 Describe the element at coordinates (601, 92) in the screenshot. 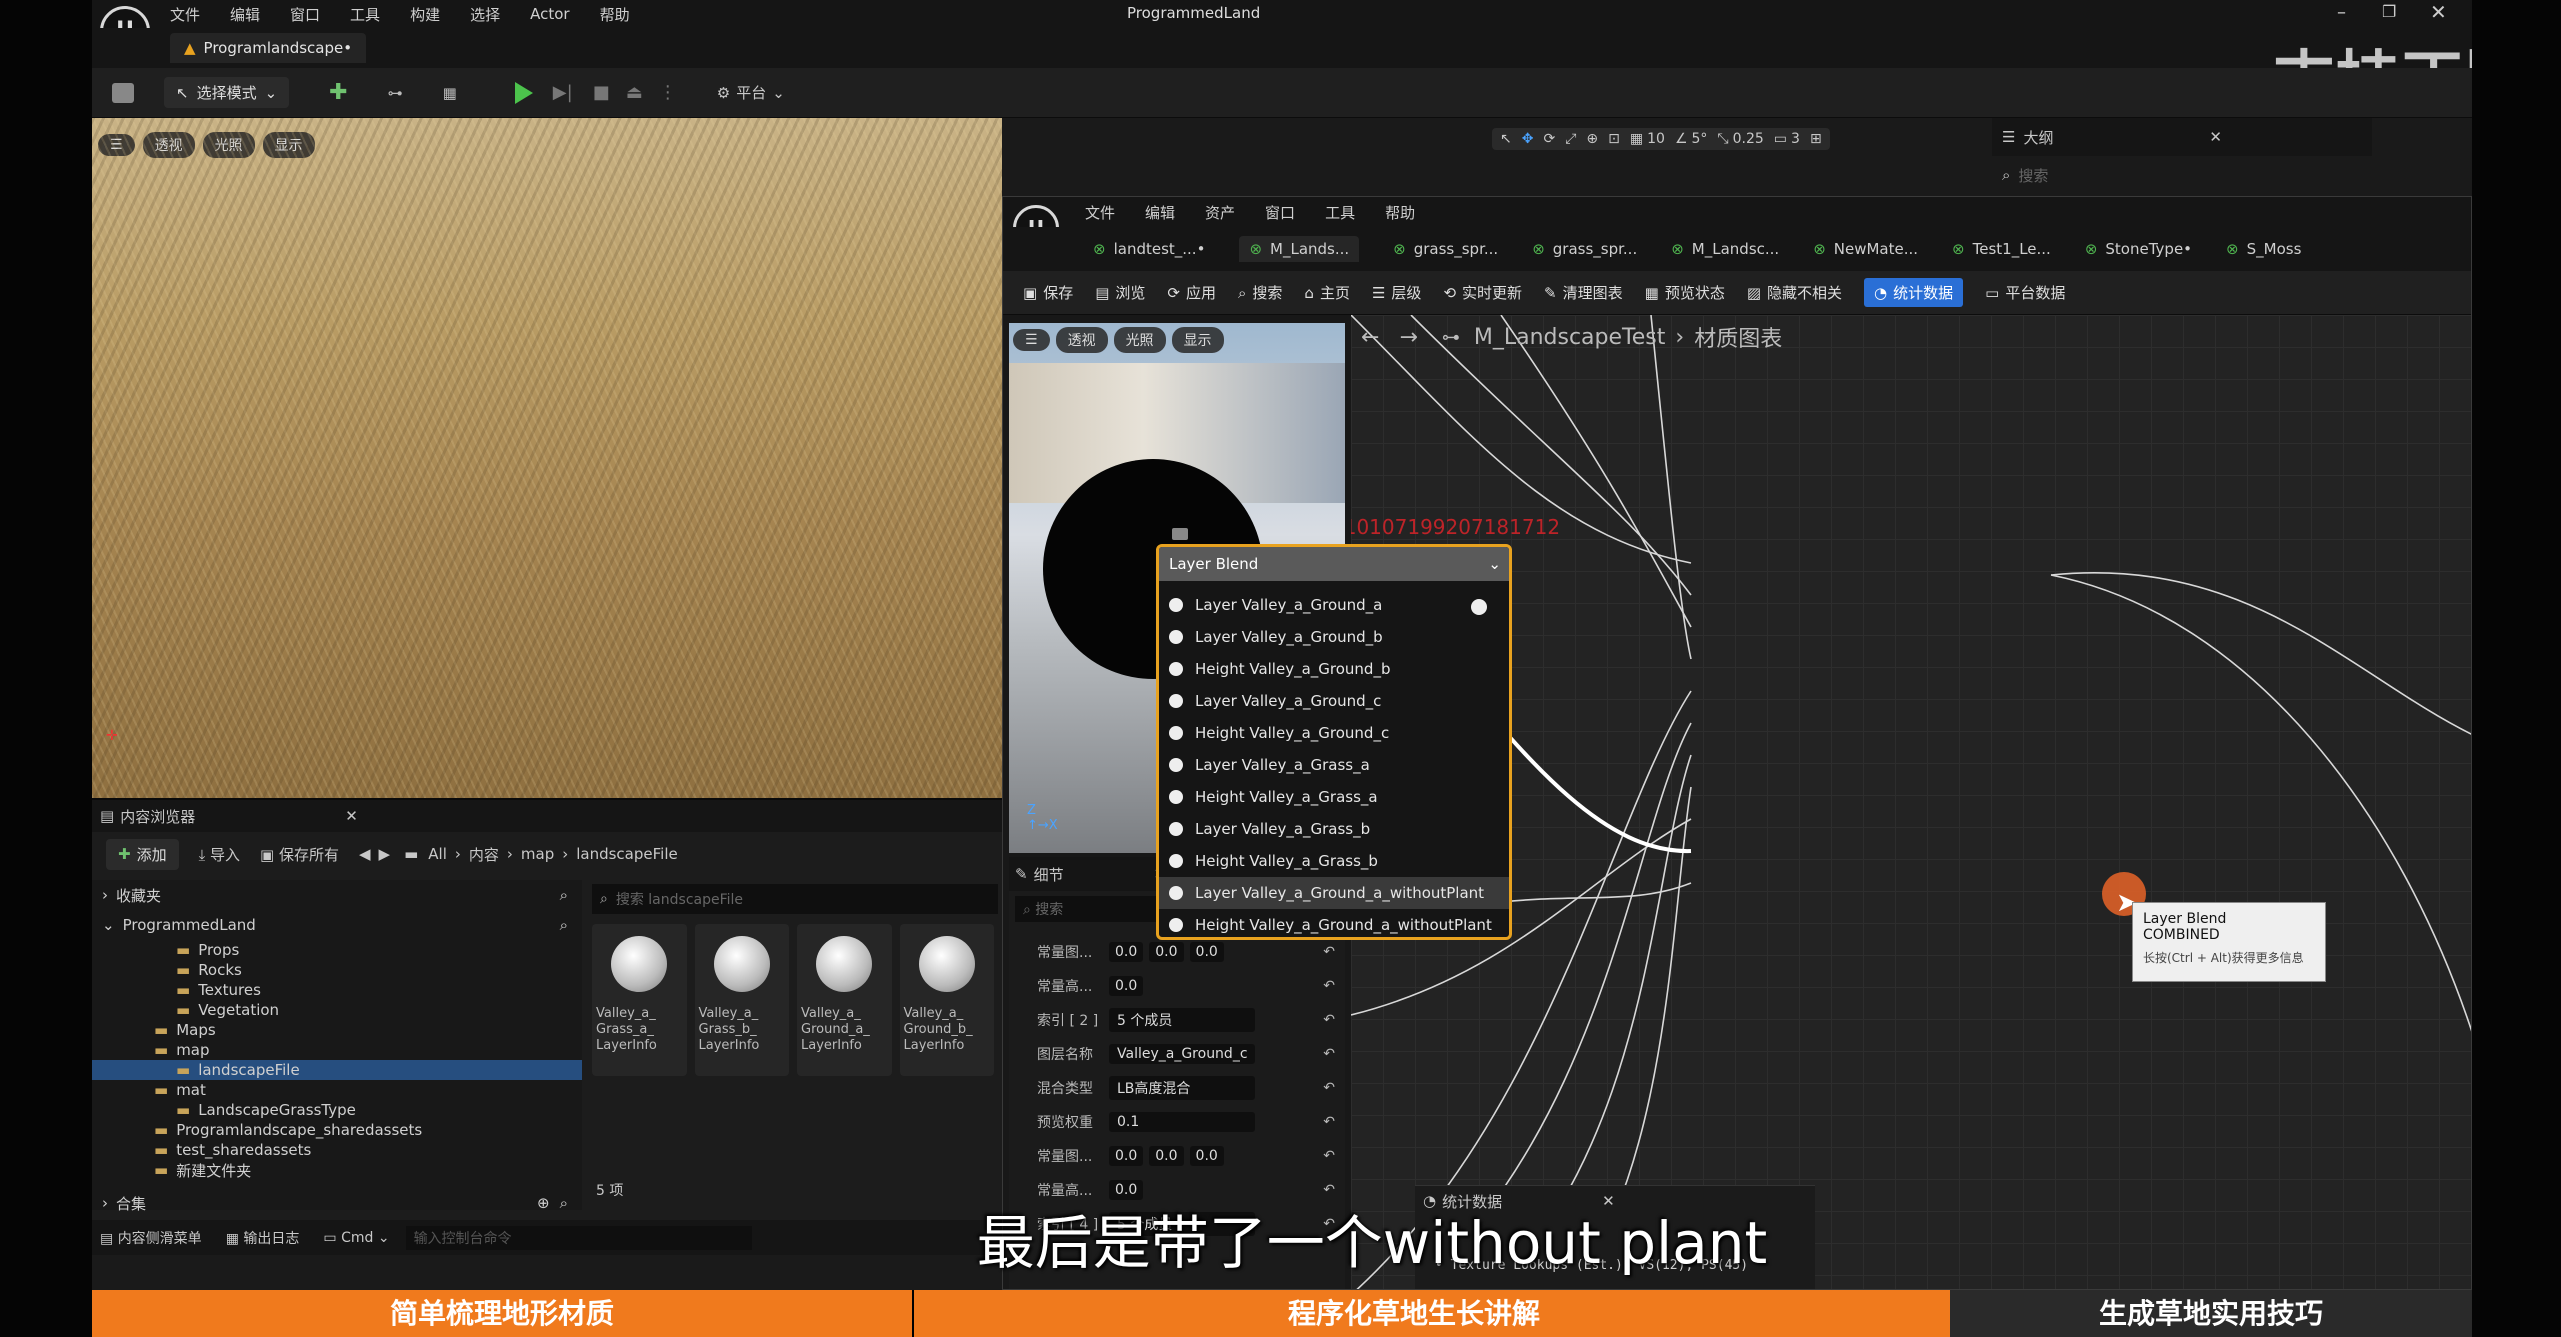

I see `stop-icon: ■` at that location.